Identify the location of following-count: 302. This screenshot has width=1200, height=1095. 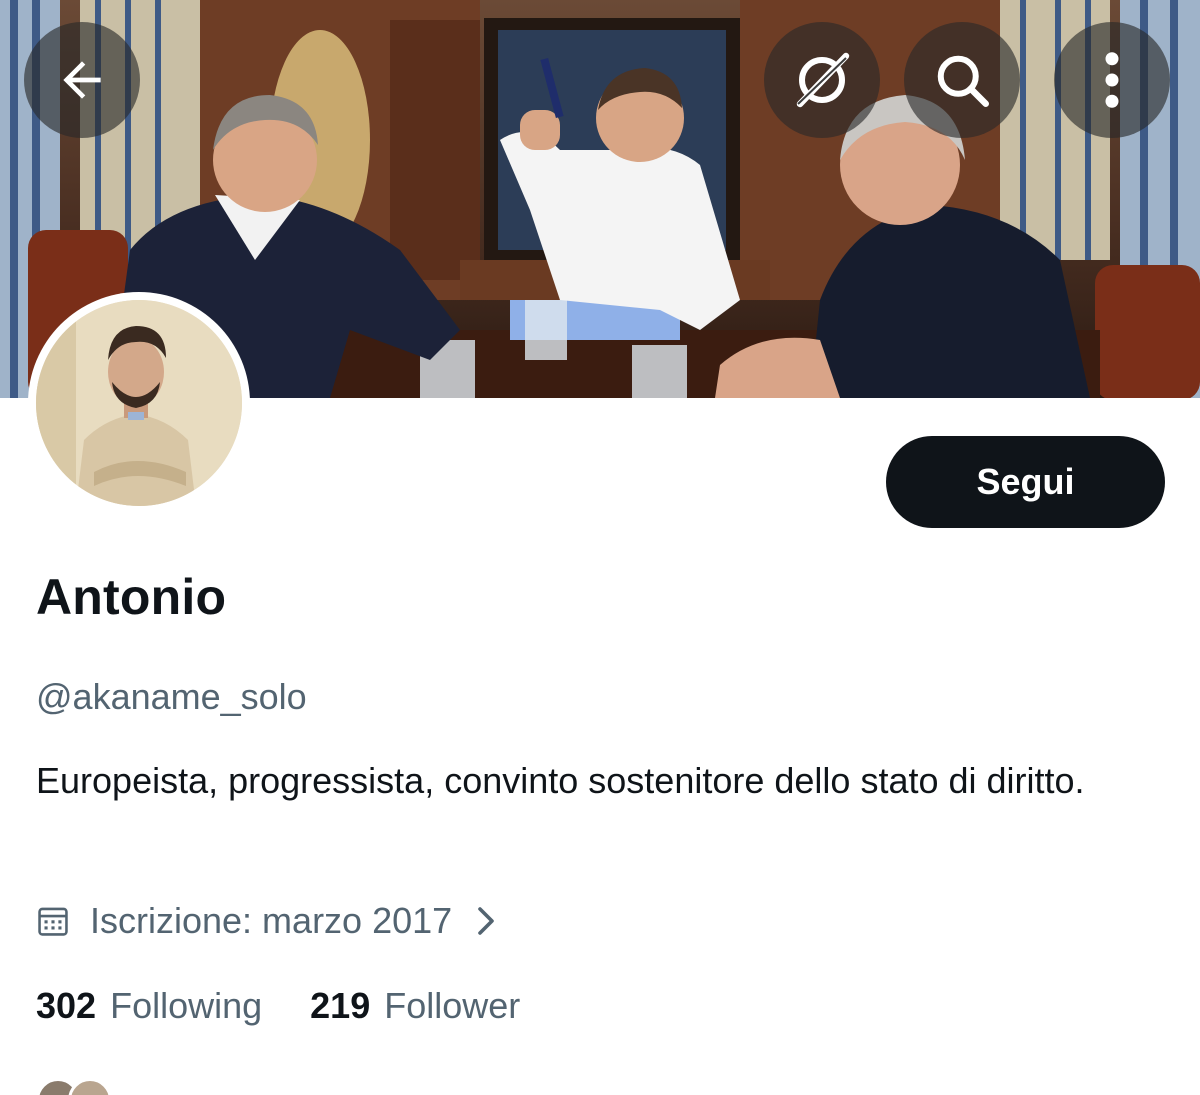
(66, 1005).